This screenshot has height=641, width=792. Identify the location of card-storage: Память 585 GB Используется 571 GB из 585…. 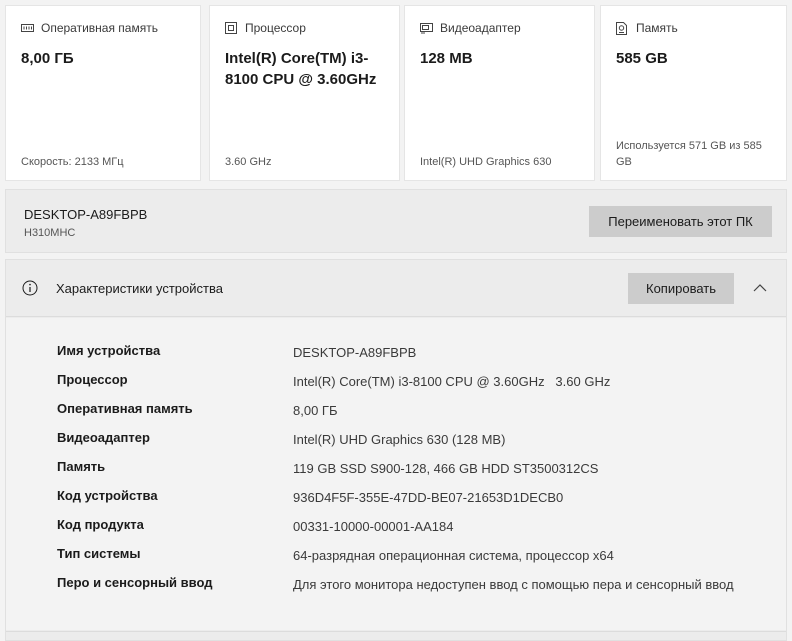
(693, 93).